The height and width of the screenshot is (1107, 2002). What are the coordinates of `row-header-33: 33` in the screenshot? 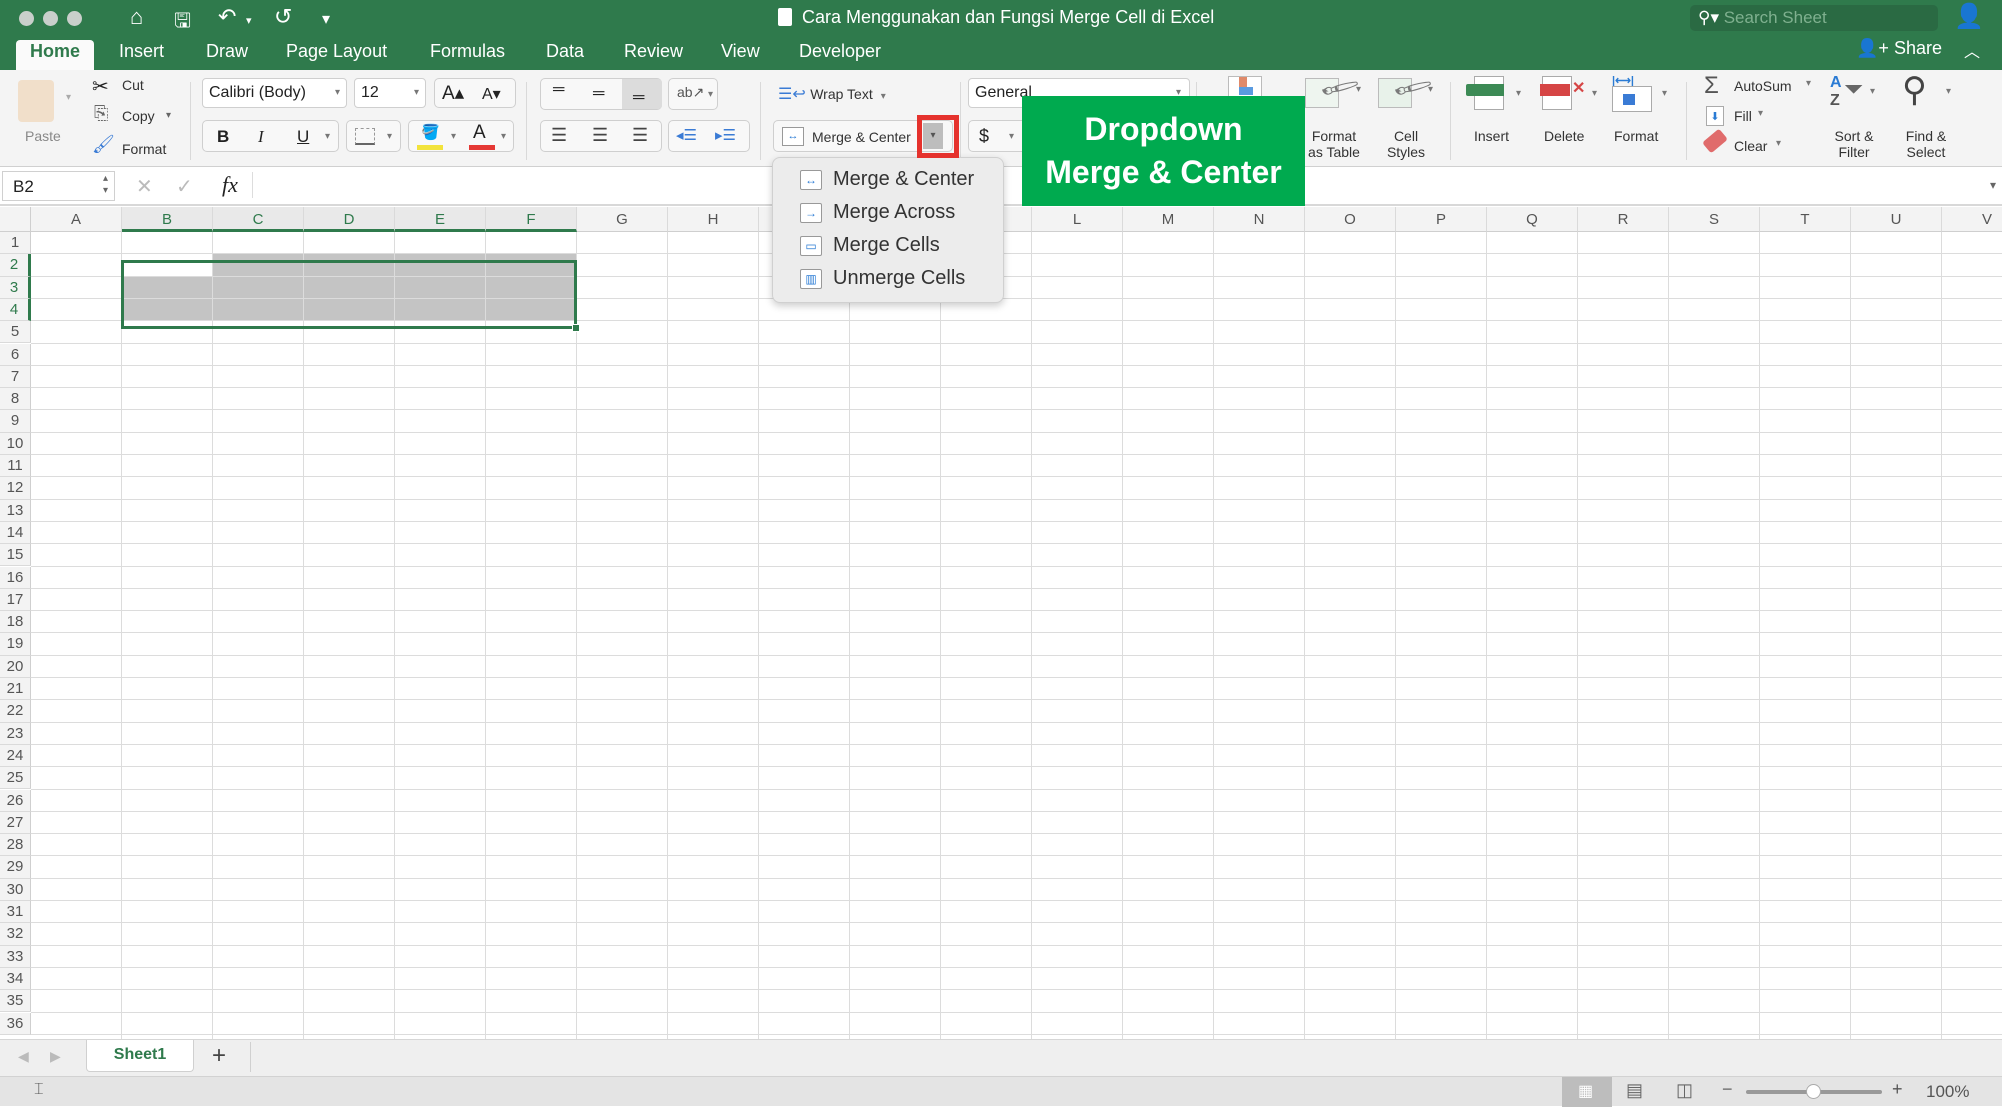 It's located at (15, 956).